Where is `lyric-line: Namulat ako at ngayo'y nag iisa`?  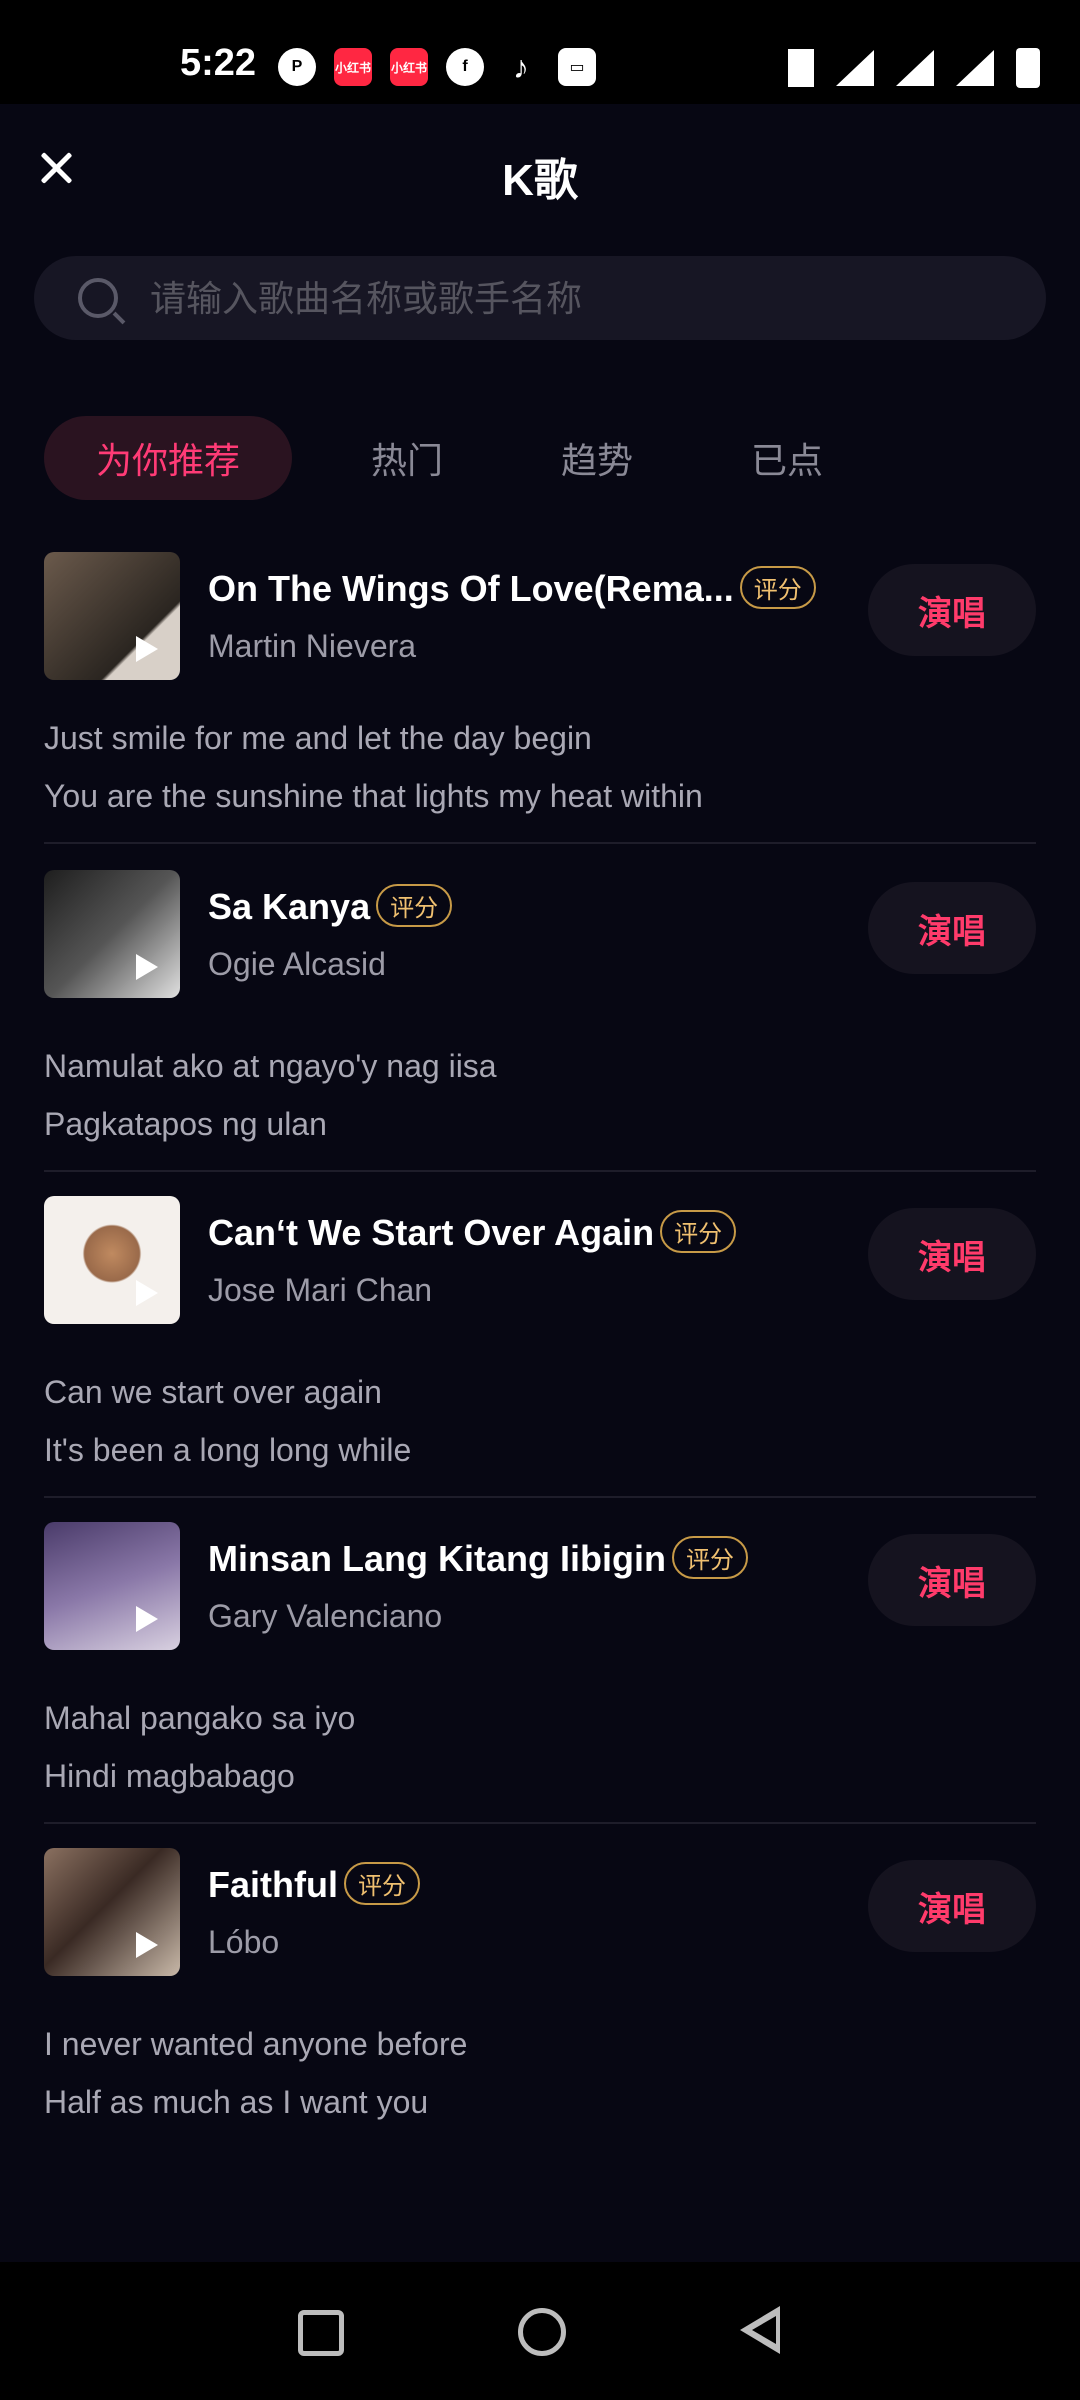
lyric-line: Namulat ako at ngayo'y nag iisa is located at coordinates (270, 1066).